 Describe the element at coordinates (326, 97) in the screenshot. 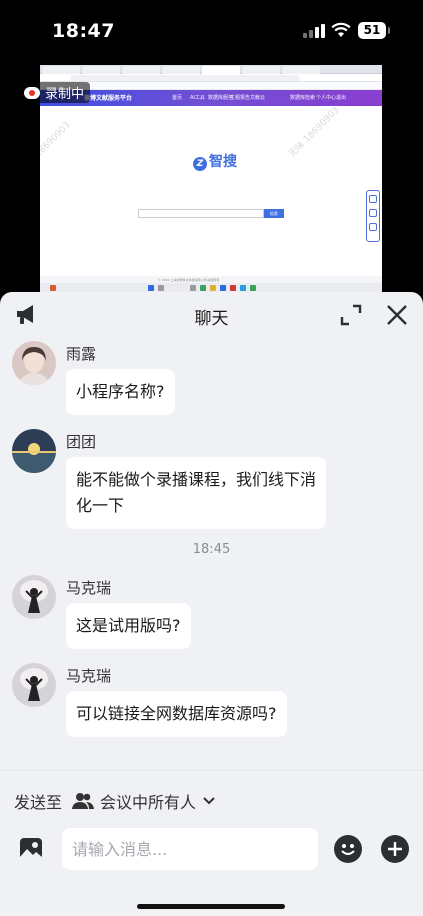

I see `site-nav-item: 个人中心` at that location.